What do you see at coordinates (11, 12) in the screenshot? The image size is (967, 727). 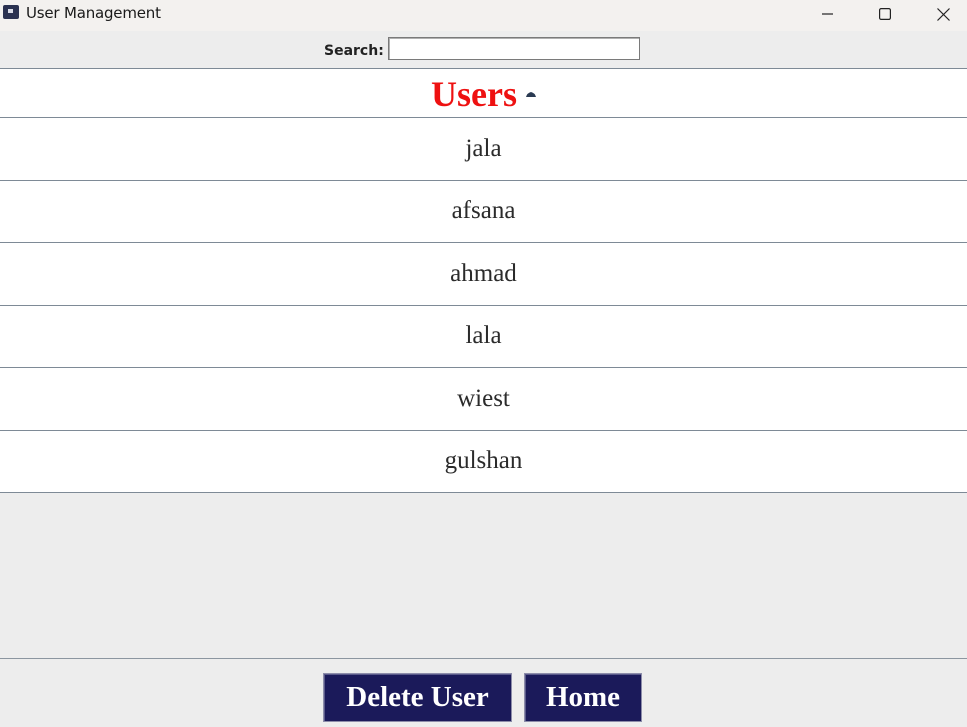 I see `app-window-icon` at bounding box center [11, 12].